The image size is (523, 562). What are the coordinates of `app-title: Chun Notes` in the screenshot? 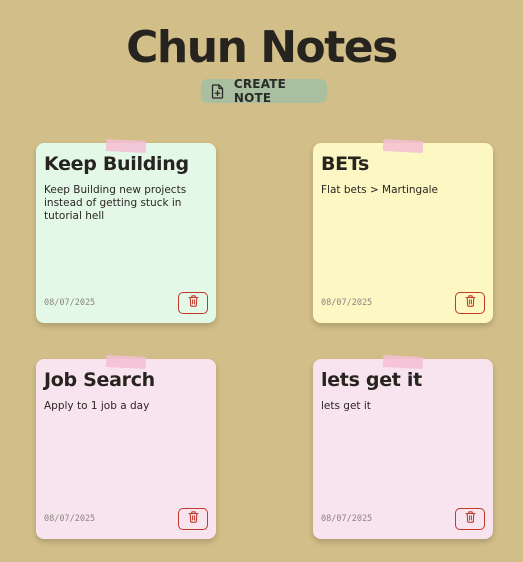 It's located at (262, 47).